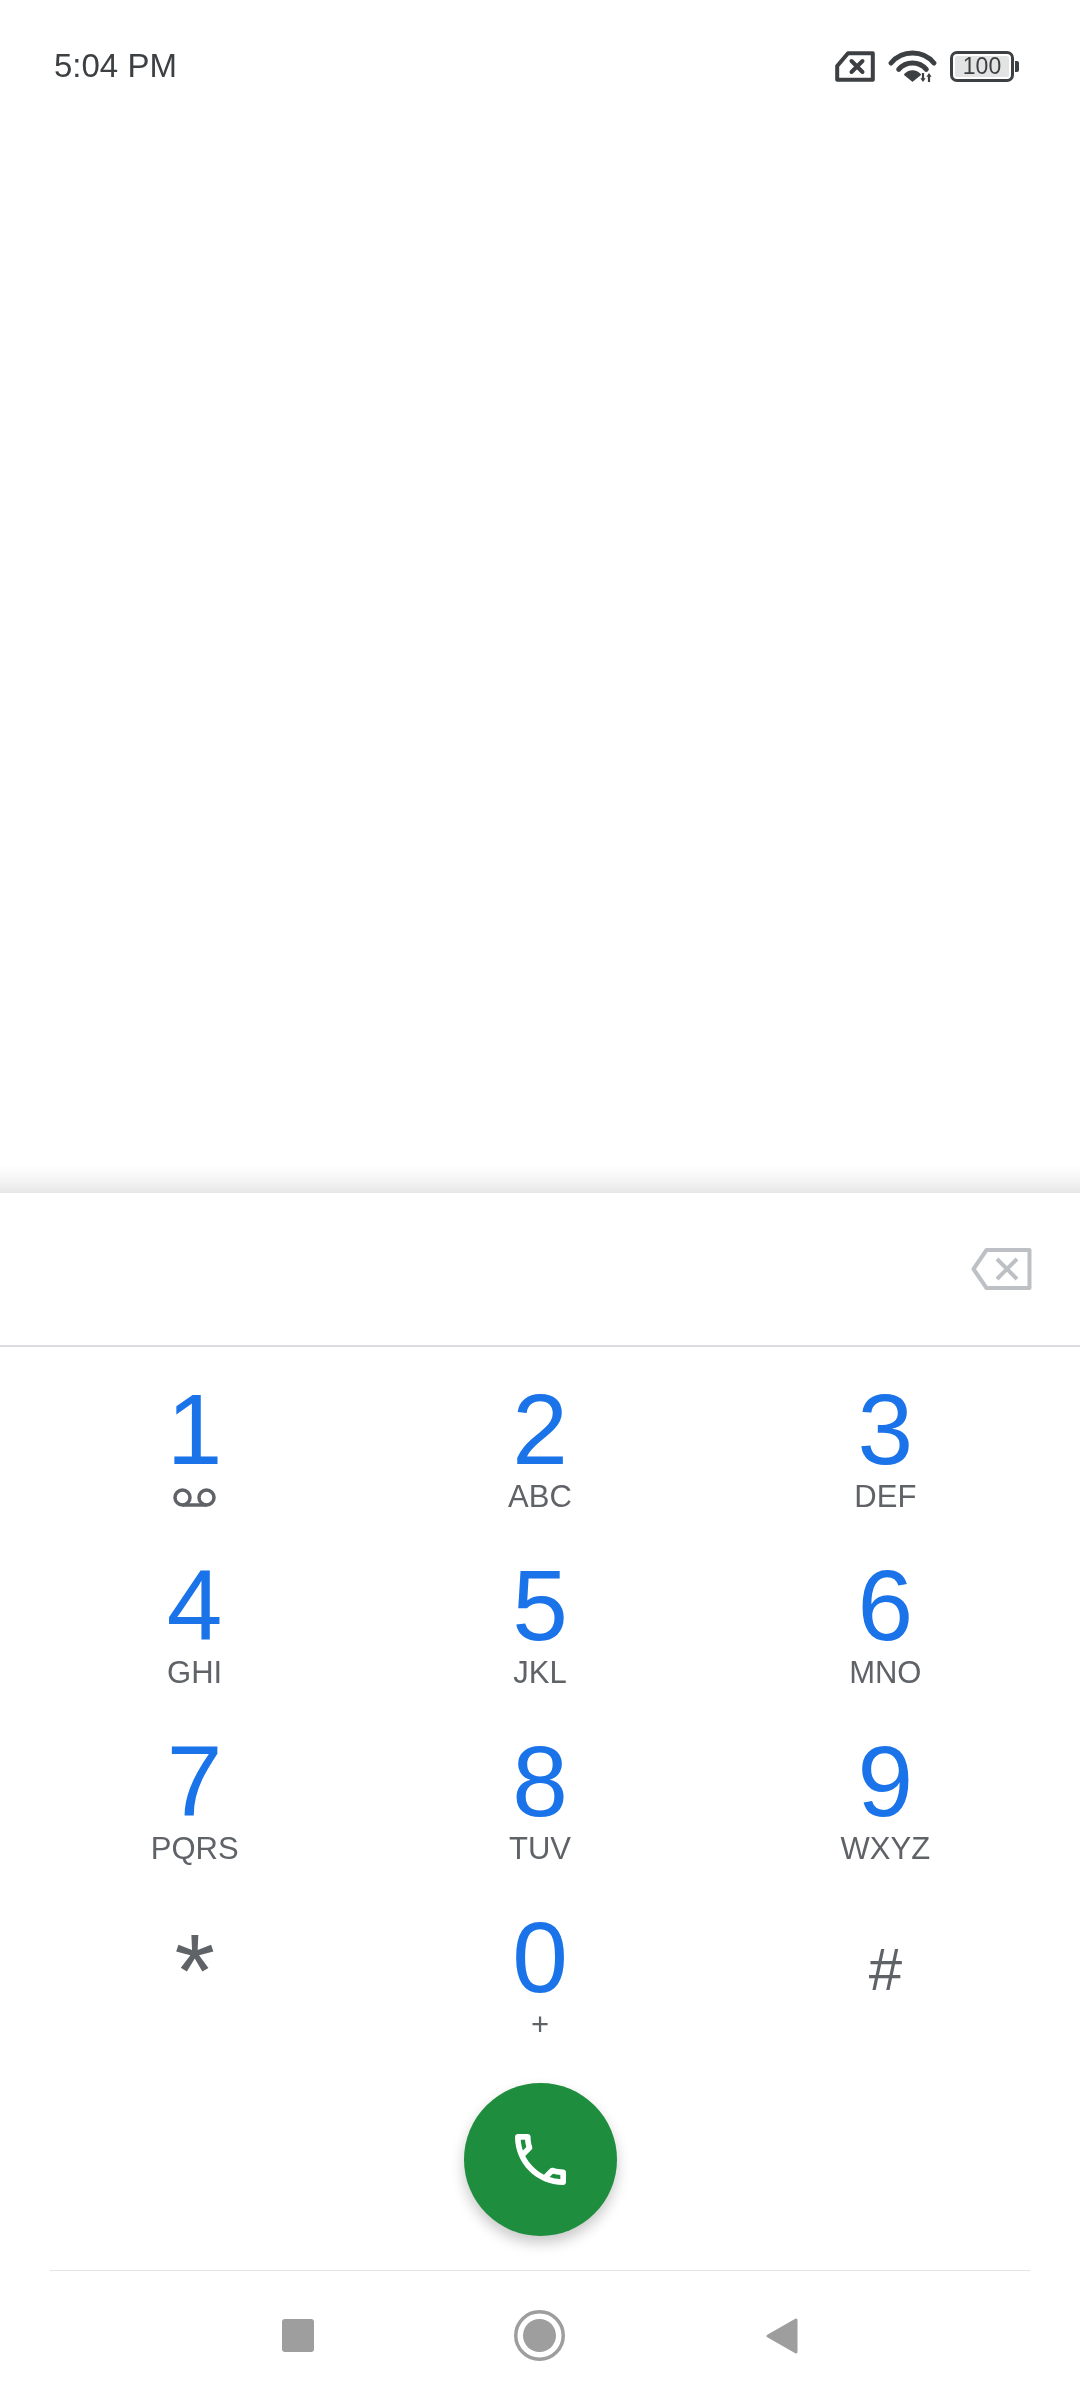 This screenshot has height=2400, width=1080. I want to click on phone-icon, so click(540, 2159).